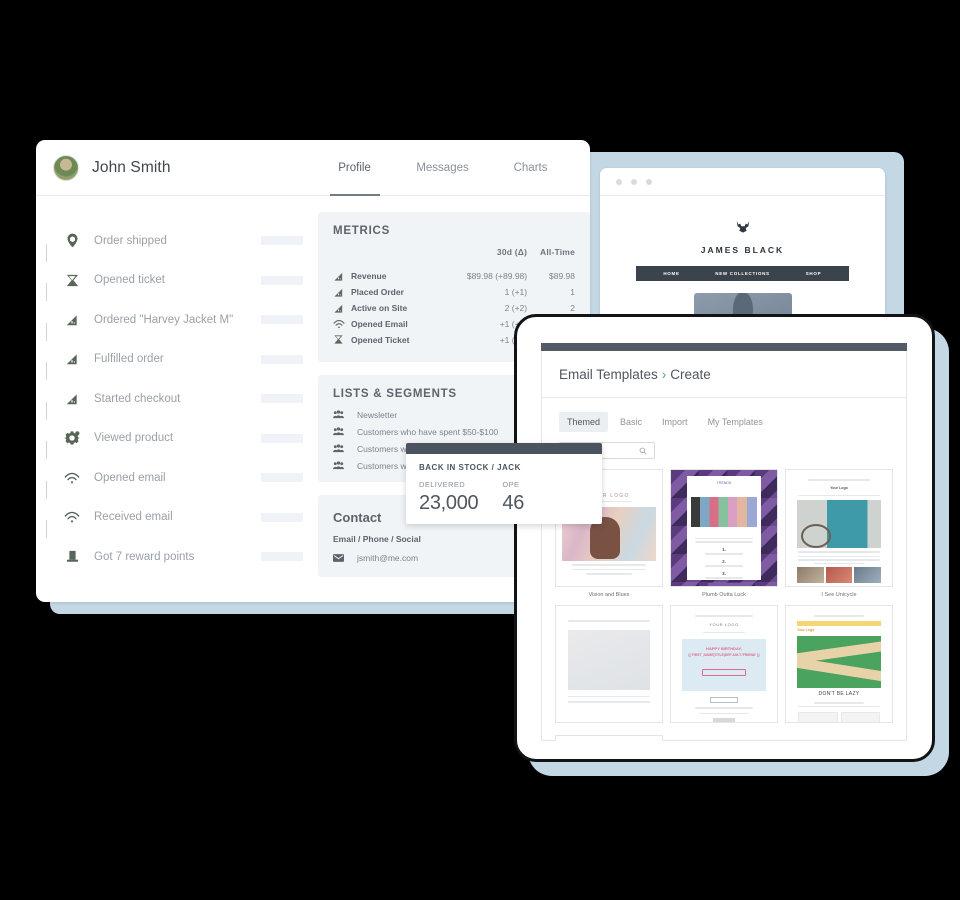 The width and height of the screenshot is (960, 900). What do you see at coordinates (340, 558) in the screenshot?
I see `envelope-icon` at bounding box center [340, 558].